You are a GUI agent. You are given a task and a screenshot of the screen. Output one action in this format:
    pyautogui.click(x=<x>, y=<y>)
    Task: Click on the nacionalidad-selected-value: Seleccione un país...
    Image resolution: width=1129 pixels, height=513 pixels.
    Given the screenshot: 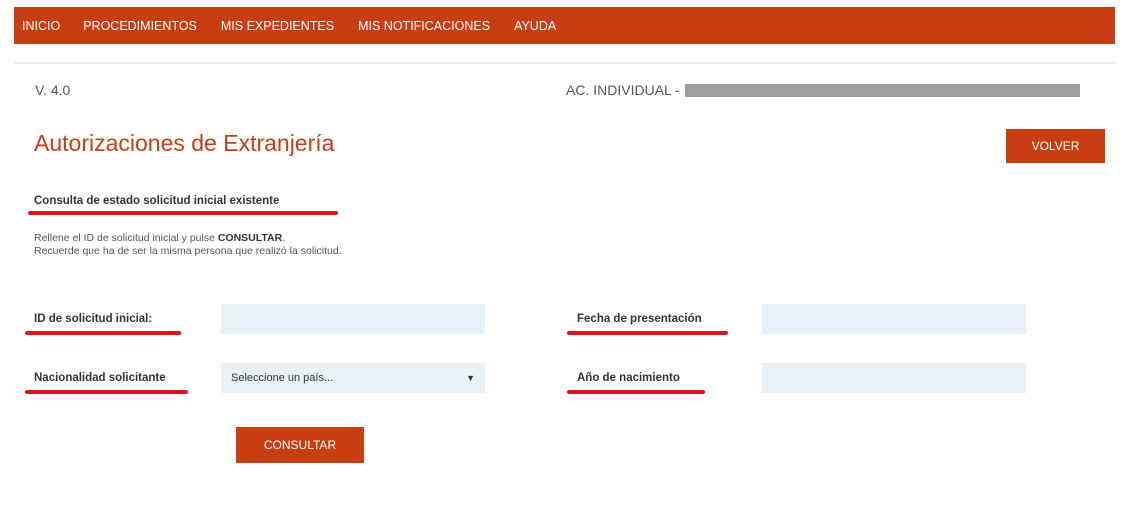 What is the action you would take?
    pyautogui.click(x=282, y=378)
    